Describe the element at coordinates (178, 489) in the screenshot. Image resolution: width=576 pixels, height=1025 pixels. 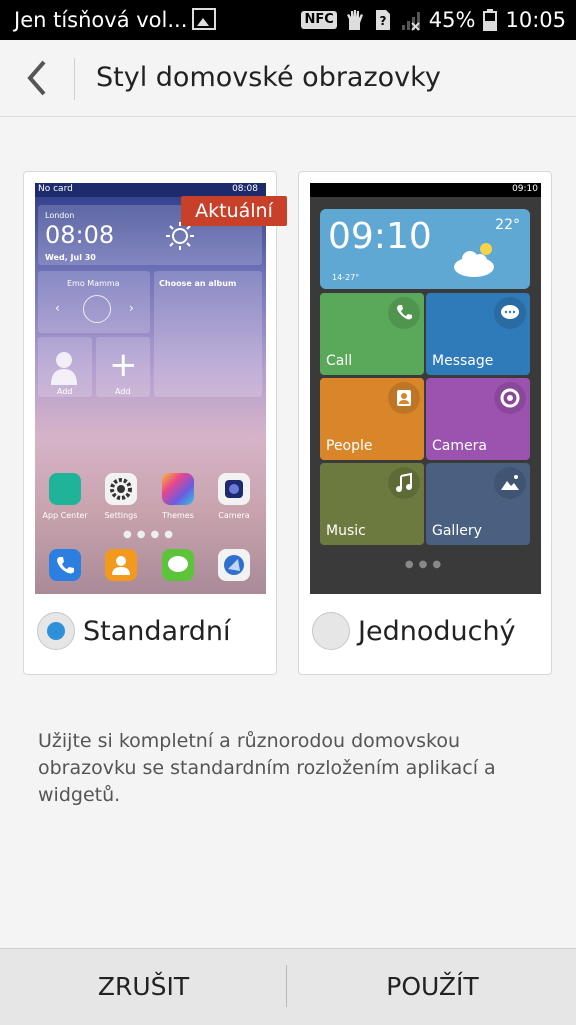
I see `themes-icon` at that location.